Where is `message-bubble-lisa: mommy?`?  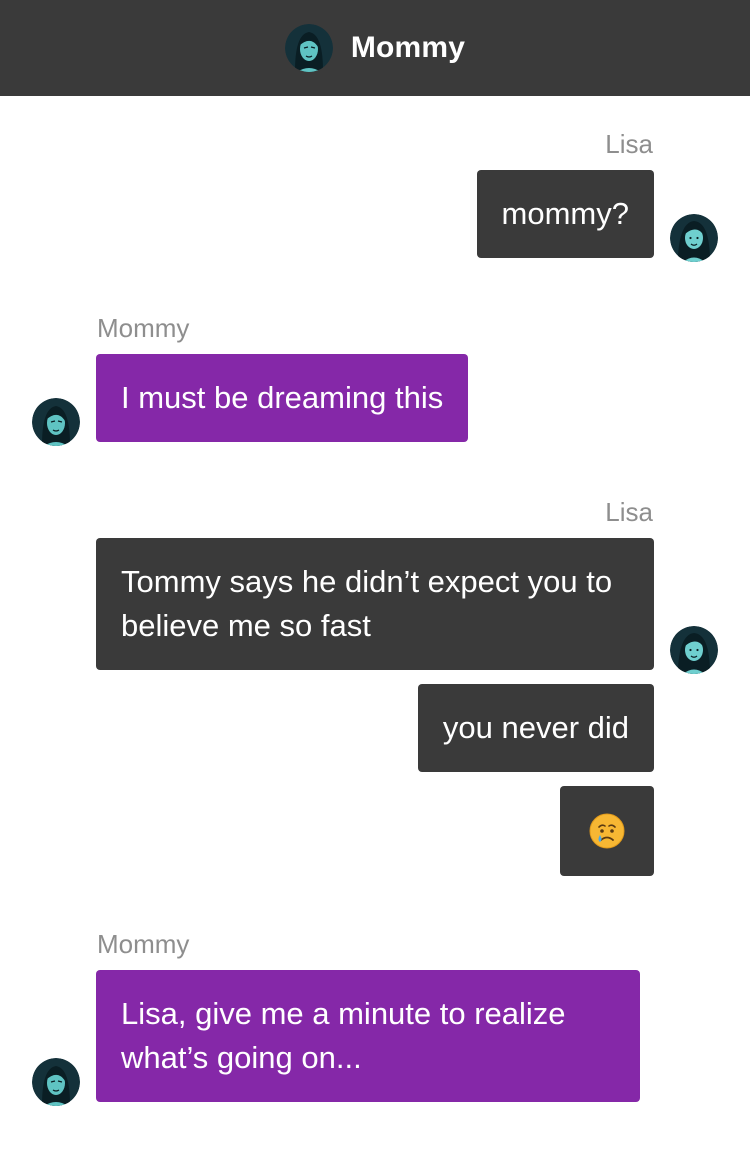 message-bubble-lisa: mommy? is located at coordinates (565, 214).